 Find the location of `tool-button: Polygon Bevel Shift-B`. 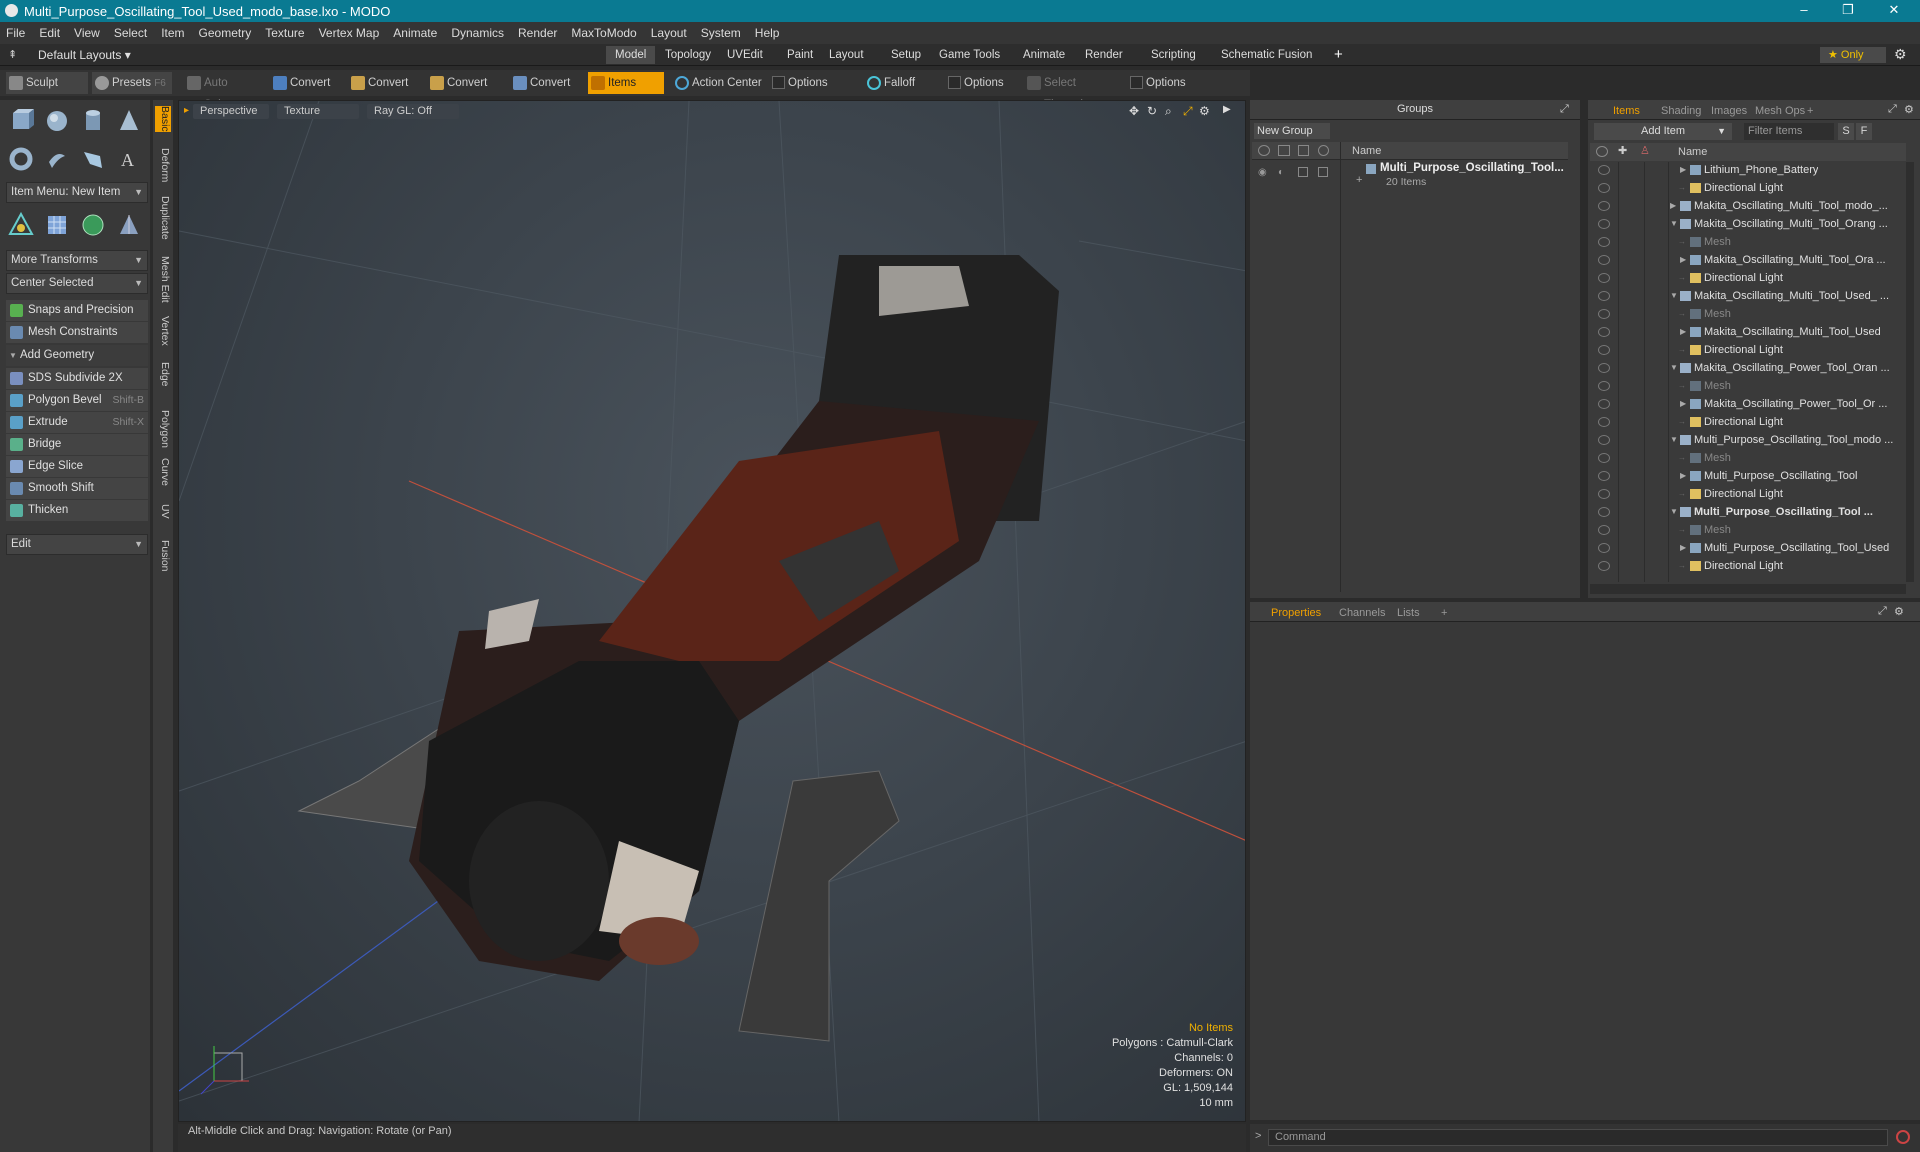

tool-button: Polygon Bevel Shift-B is located at coordinates (77, 400).